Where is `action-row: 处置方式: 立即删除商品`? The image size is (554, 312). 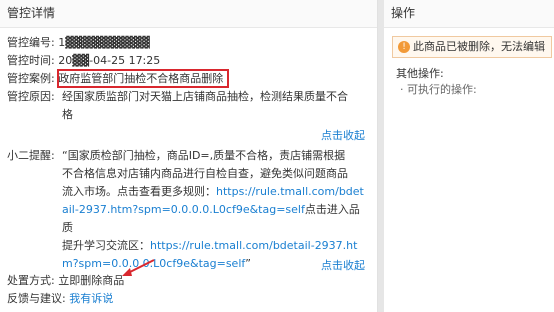
action-row: 处置方式: 立即删除商品 is located at coordinates (65, 281).